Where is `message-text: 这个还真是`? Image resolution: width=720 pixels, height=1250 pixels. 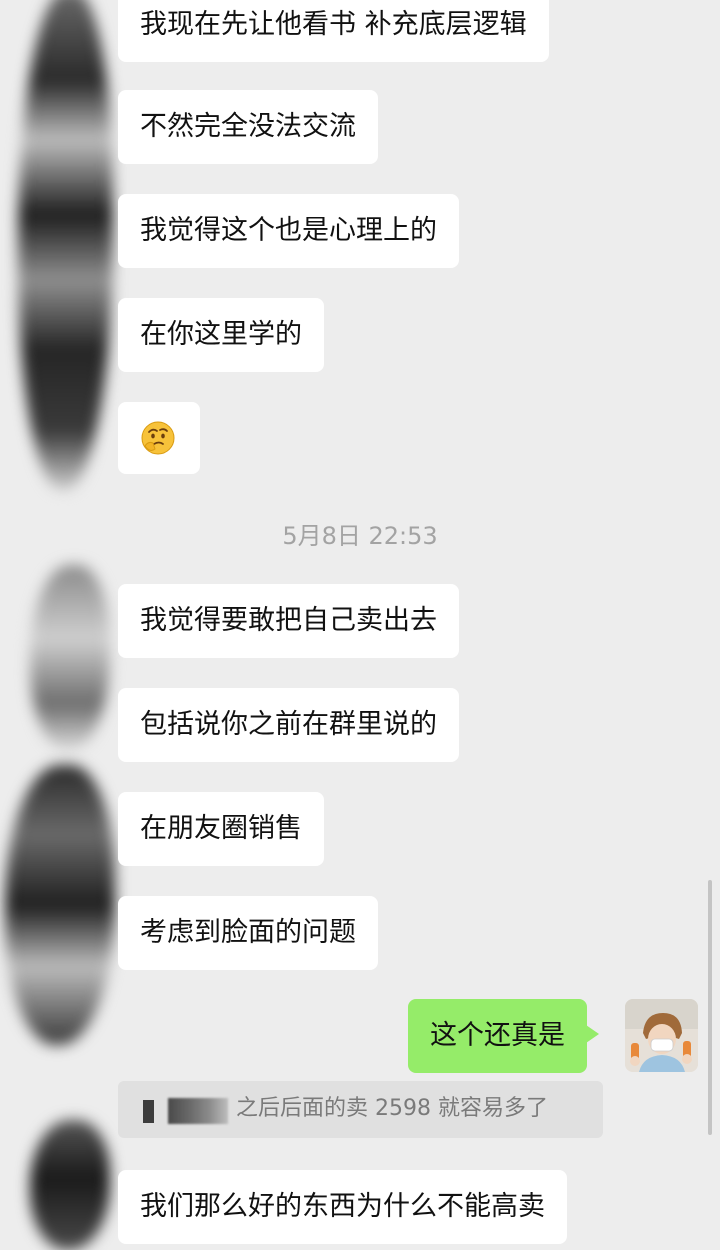
message-text: 这个还真是 is located at coordinates (497, 1035).